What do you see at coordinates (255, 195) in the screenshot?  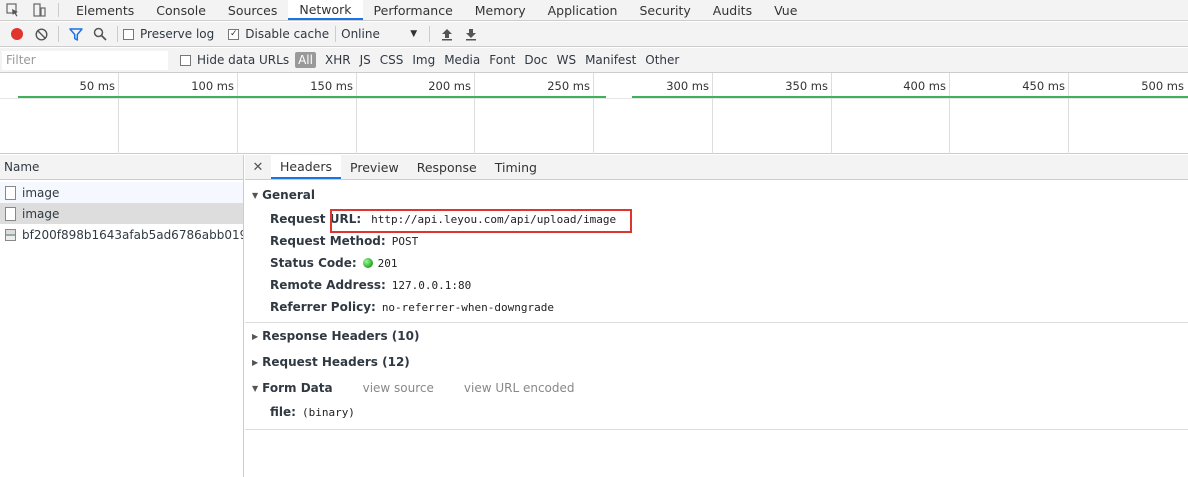 I see `triangle-down-icon: ▼` at bounding box center [255, 195].